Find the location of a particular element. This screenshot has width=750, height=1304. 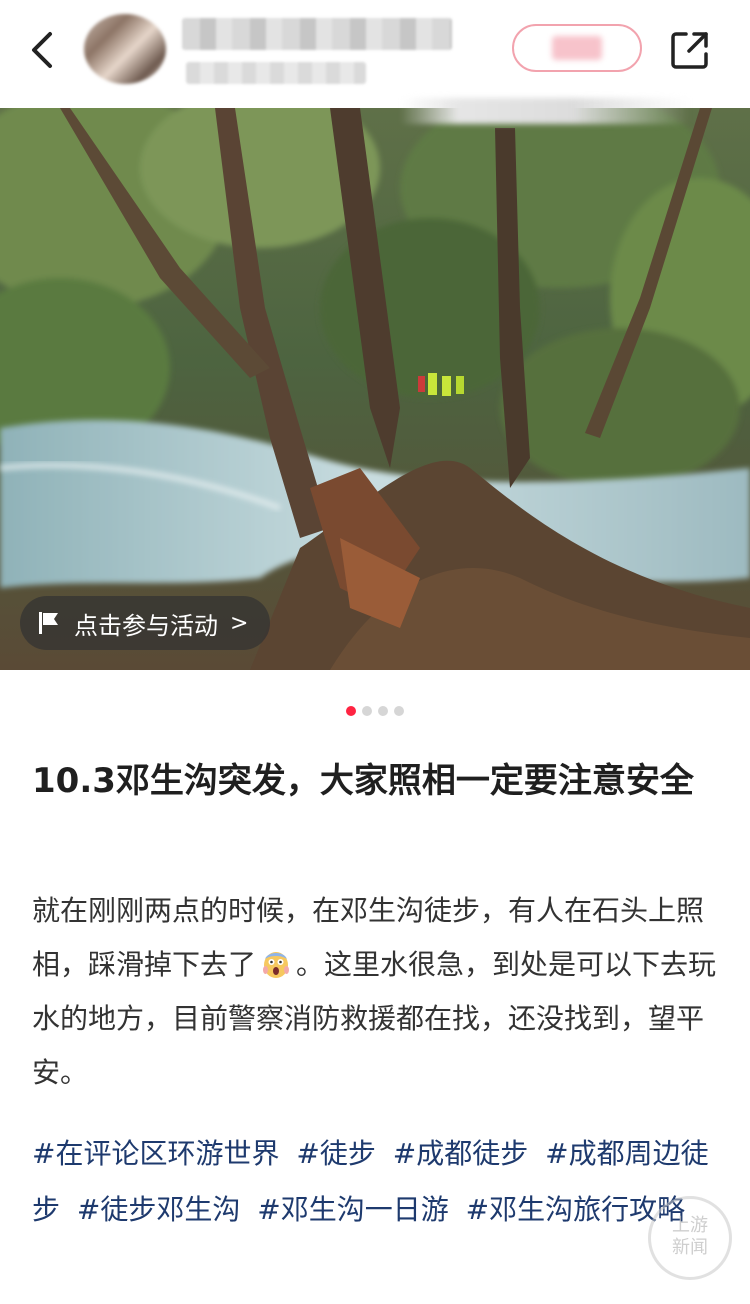

scream-emoji-icon is located at coordinates (276, 960).